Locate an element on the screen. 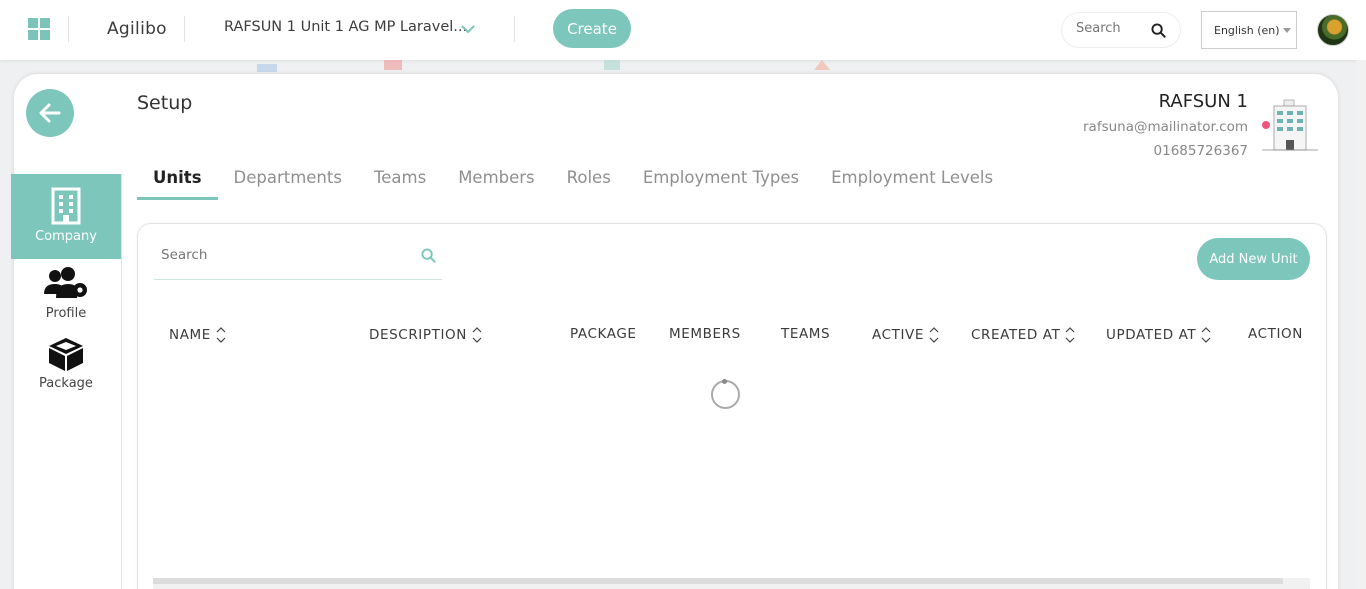 The width and height of the screenshot is (1366, 589). page-title: Setup is located at coordinates (165, 103).